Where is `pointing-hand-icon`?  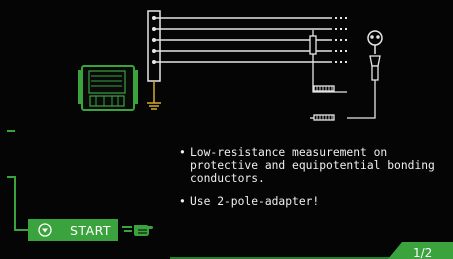
pointing-hand-icon is located at coordinates (137, 230).